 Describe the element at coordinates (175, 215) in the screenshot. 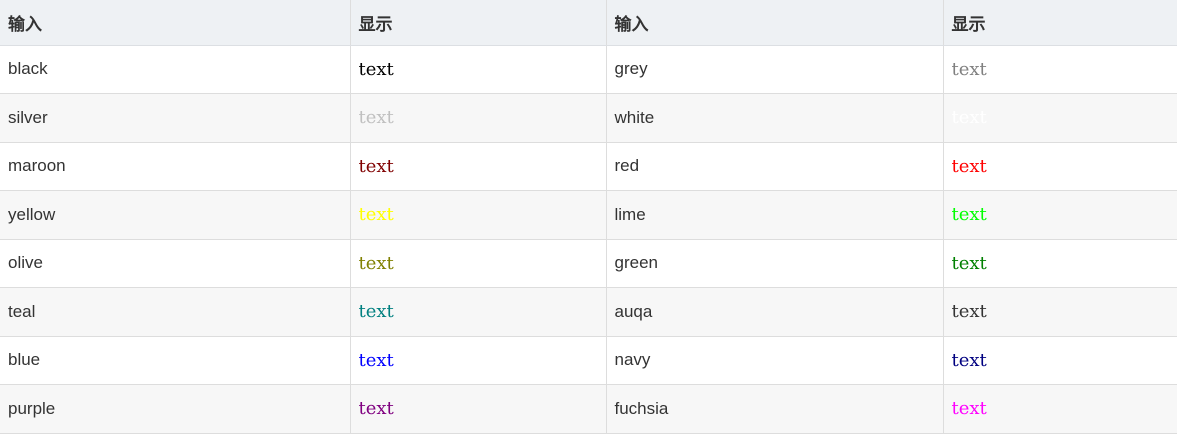

I see `color-name-cell: yellow` at that location.